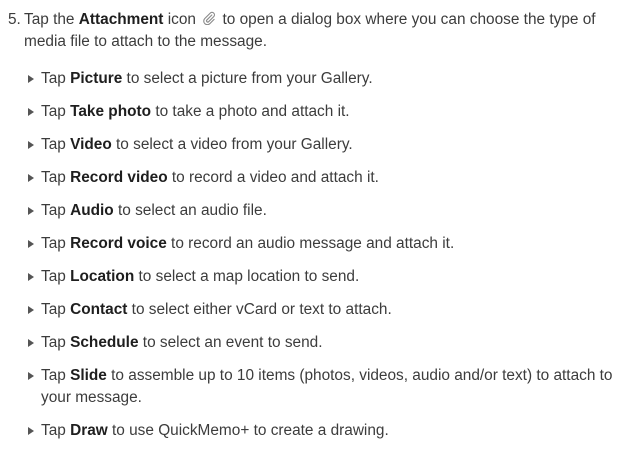 This screenshot has height=472, width=629. I want to click on option-record-video: Record video, so click(119, 177).